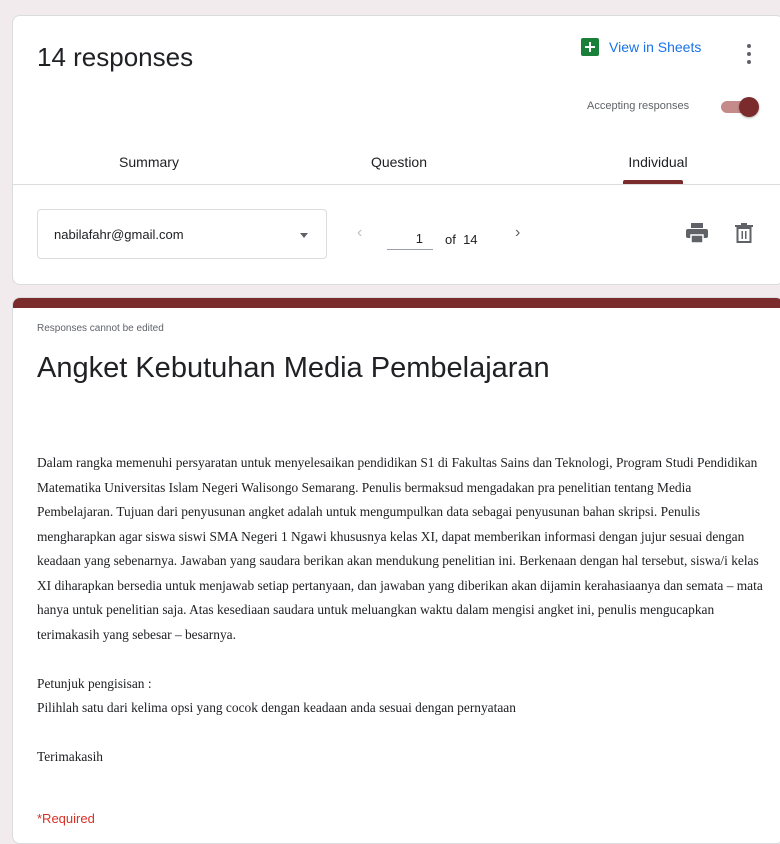 The image size is (780, 844). Describe the element at coordinates (115, 57) in the screenshot. I see `responses-count-title: 14 responses` at that location.